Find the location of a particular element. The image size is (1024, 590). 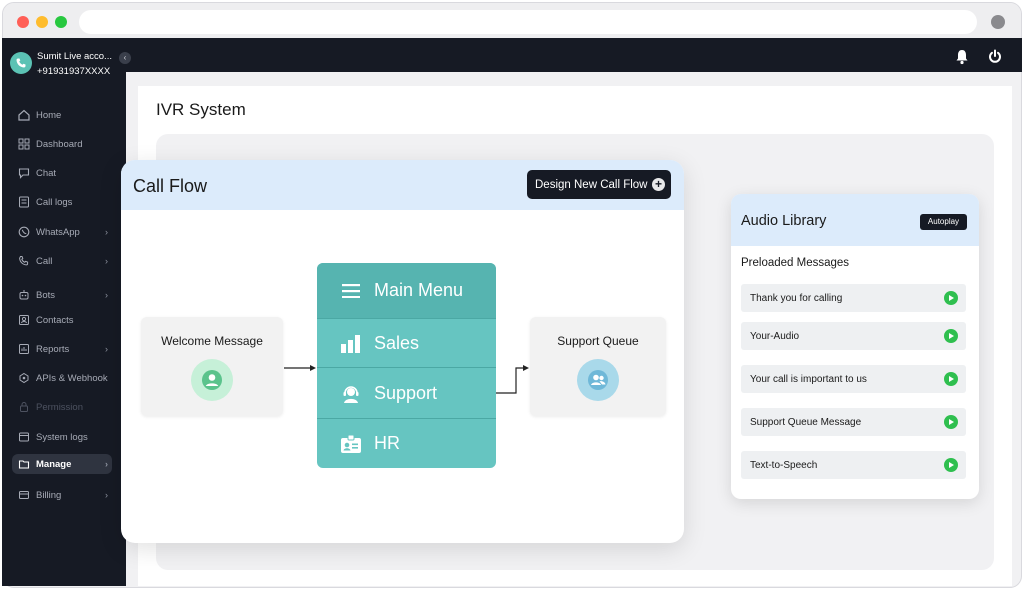

audio-track-label: Your-Audio is located at coordinates (775, 336).